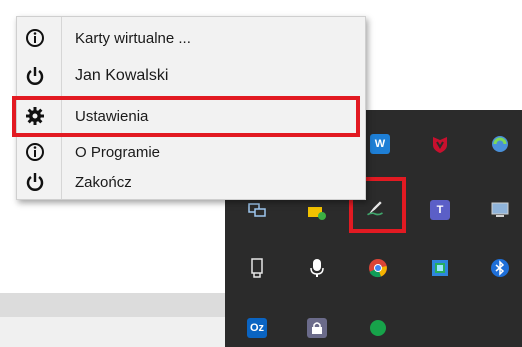 This screenshot has width=522, height=347. What do you see at coordinates (103, 182) in the screenshot?
I see `menu-item-label: Zakończ` at bounding box center [103, 182].